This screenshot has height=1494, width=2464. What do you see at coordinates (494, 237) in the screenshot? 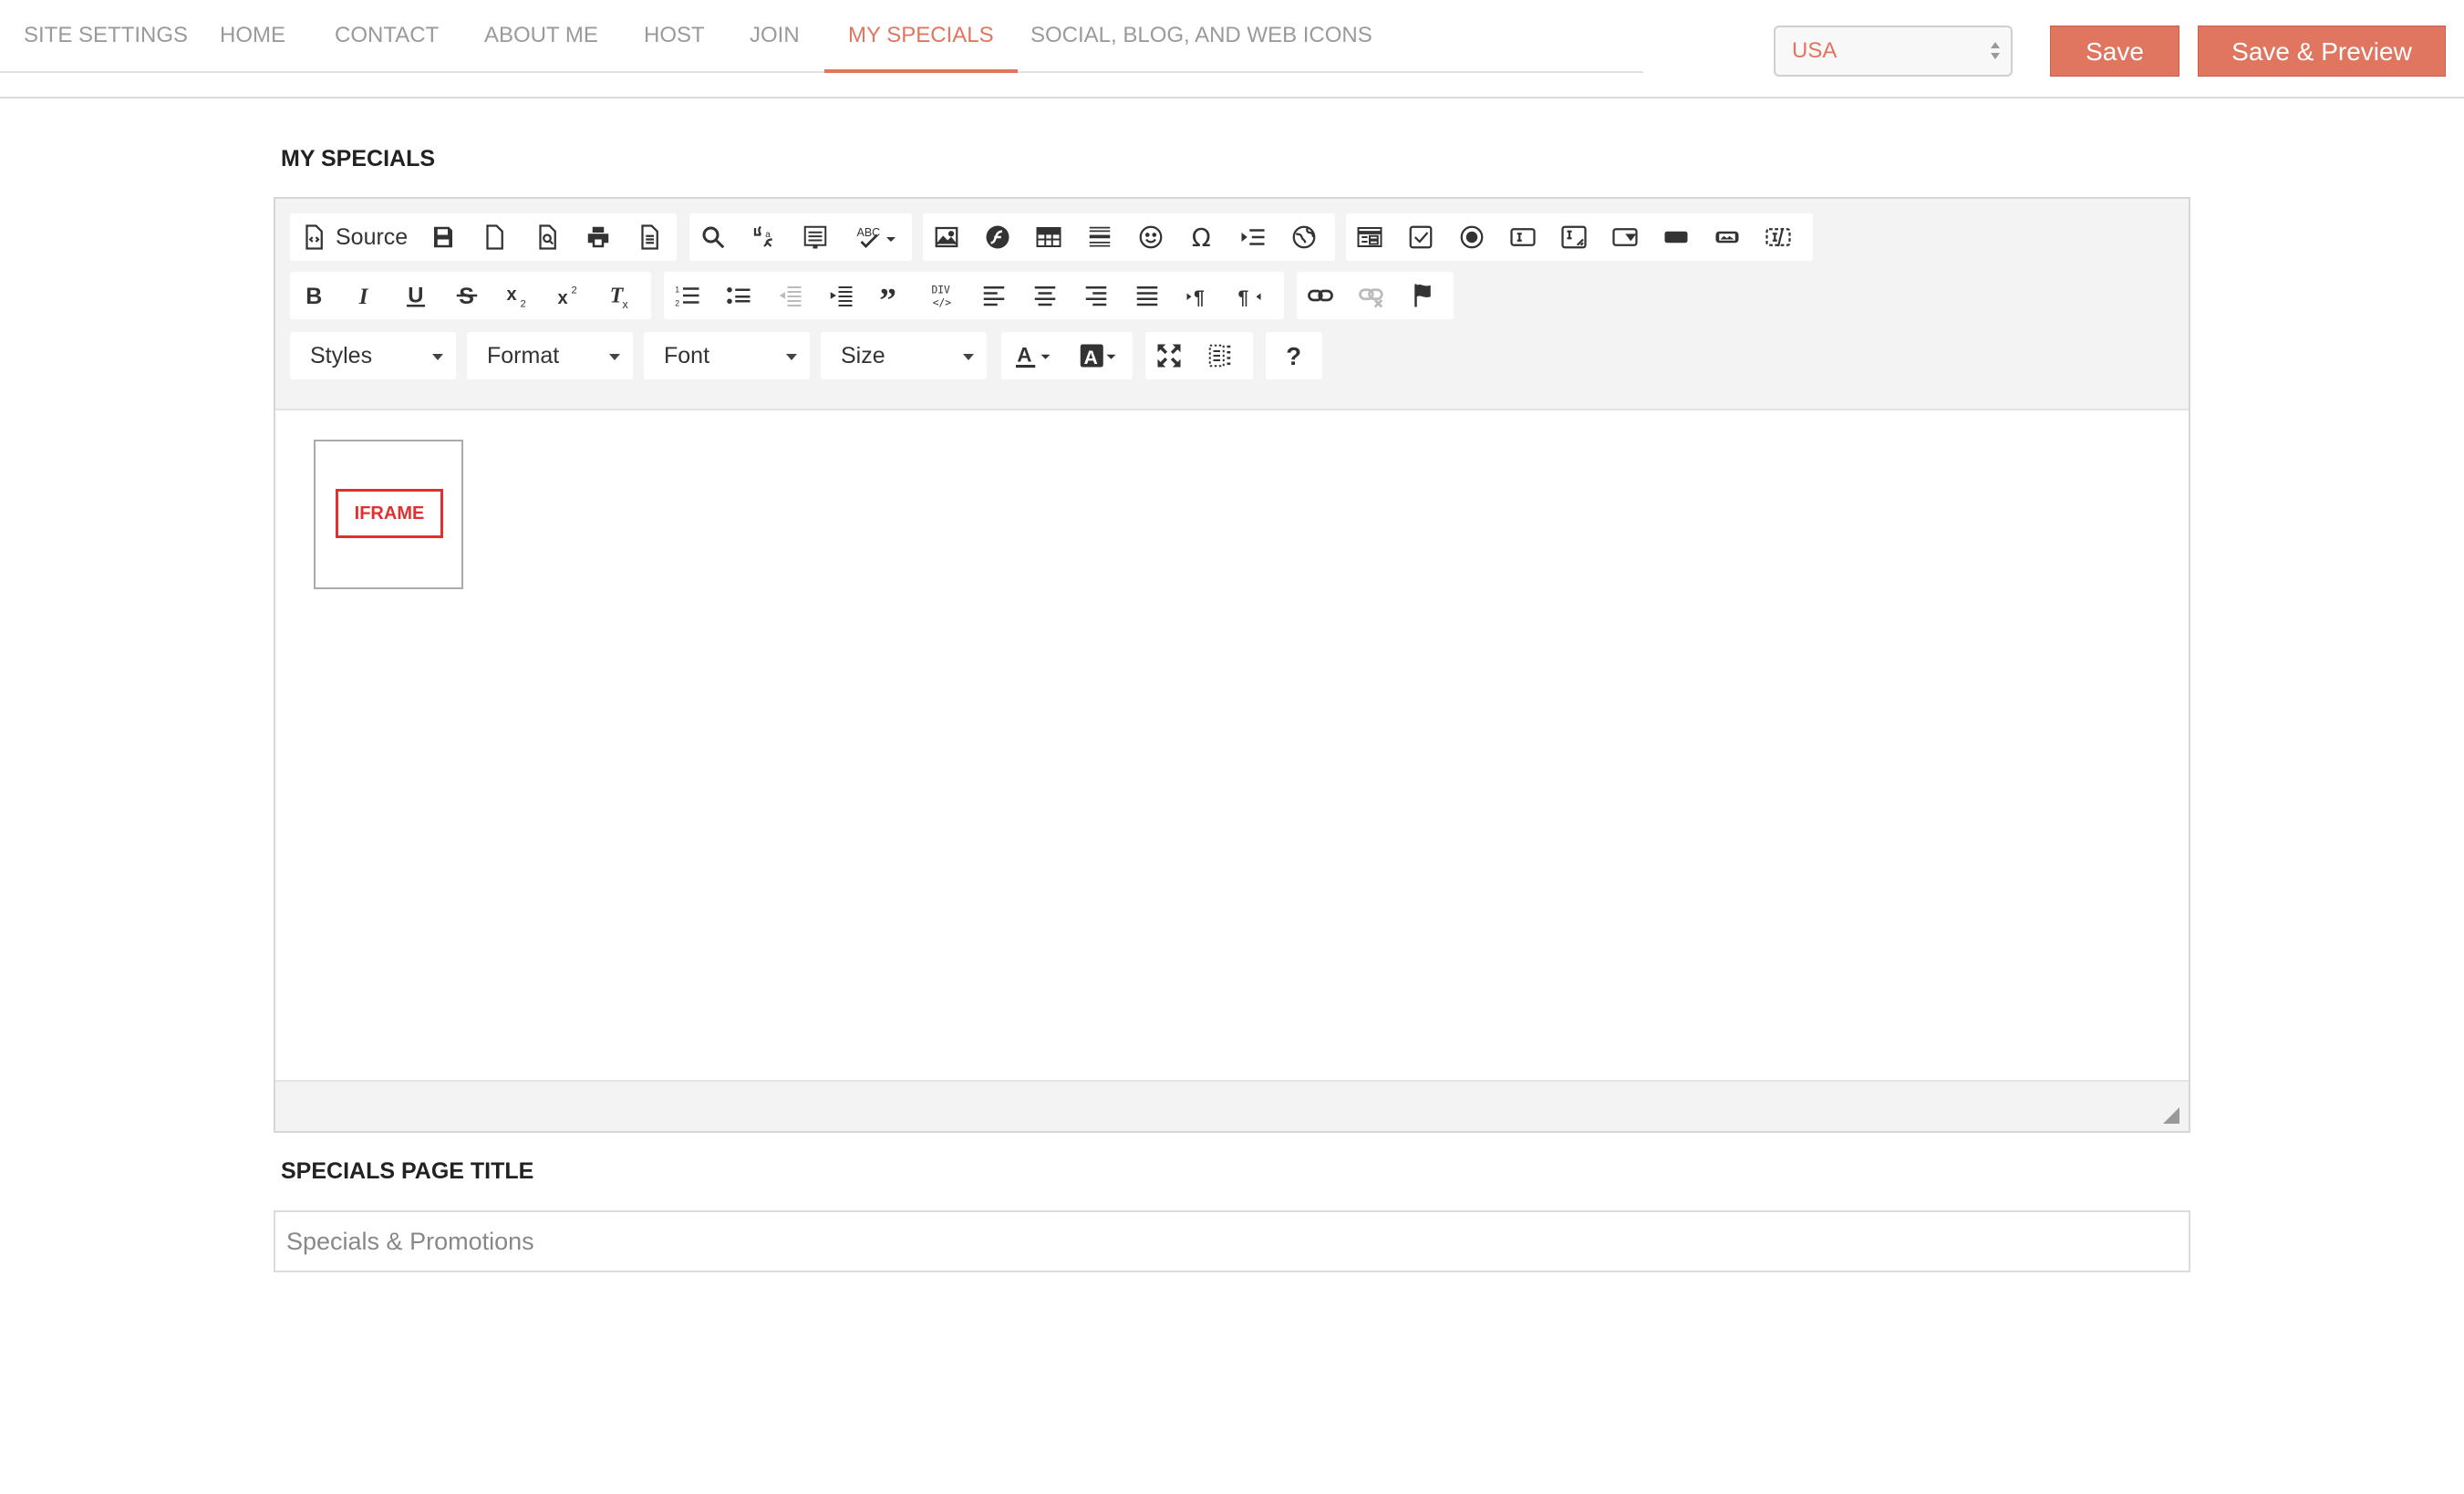
I see `new-page-icon` at bounding box center [494, 237].